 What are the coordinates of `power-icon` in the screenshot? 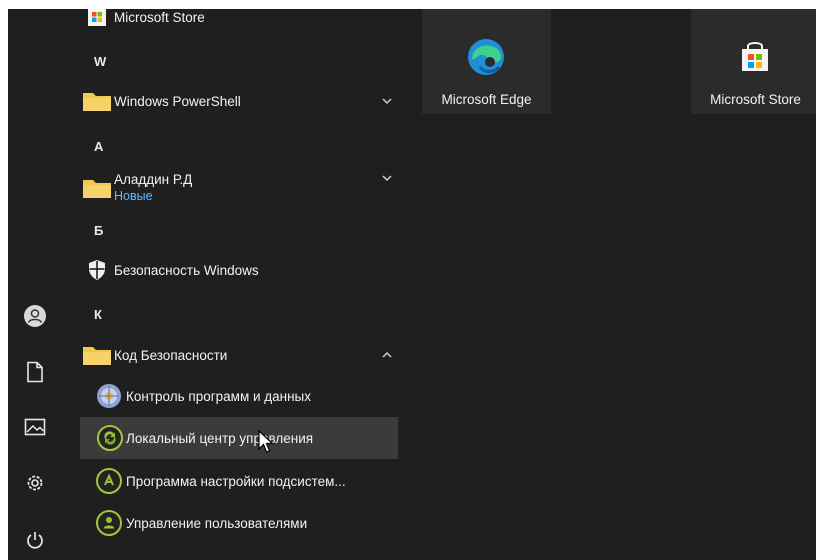 It's located at (35, 540).